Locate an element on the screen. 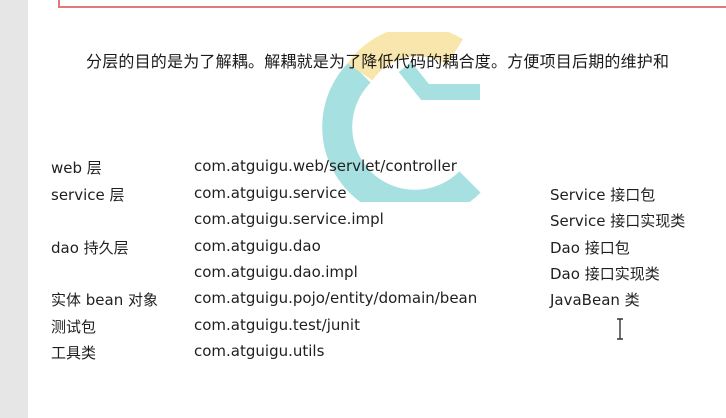 The image size is (726, 418). table-cell-package: com.atguigu.utils is located at coordinates (259, 351).